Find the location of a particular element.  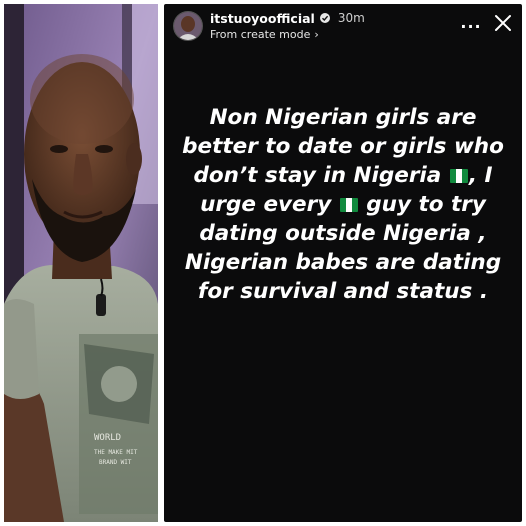

close-icon is located at coordinates (503, 23).